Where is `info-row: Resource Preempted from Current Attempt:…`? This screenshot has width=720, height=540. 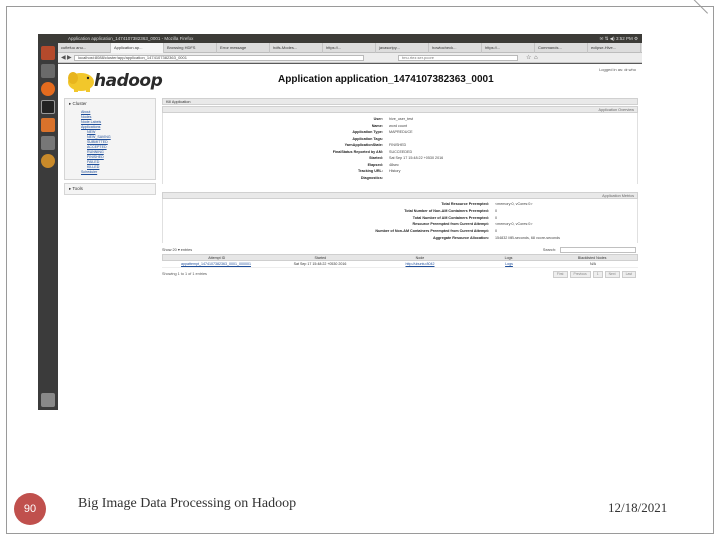 info-row: Resource Preempted from Current Attempt:… is located at coordinates (401, 224).